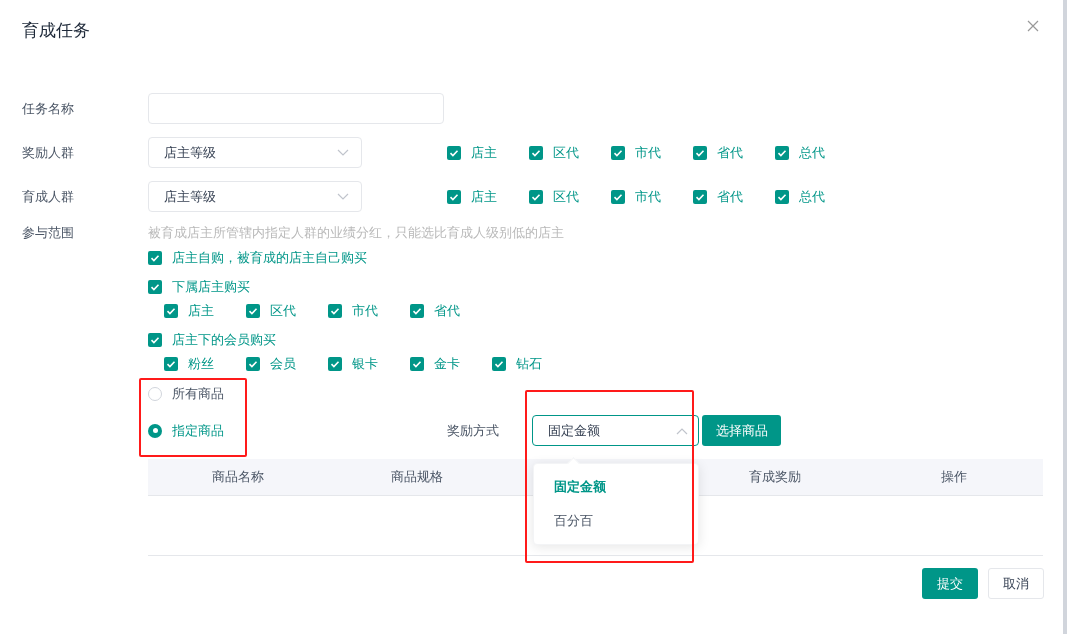  I want to click on column-header: 商品规格, so click(416, 477).